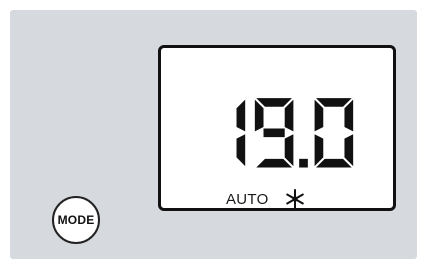  I want to click on mode-button: MODE, so click(76, 220).